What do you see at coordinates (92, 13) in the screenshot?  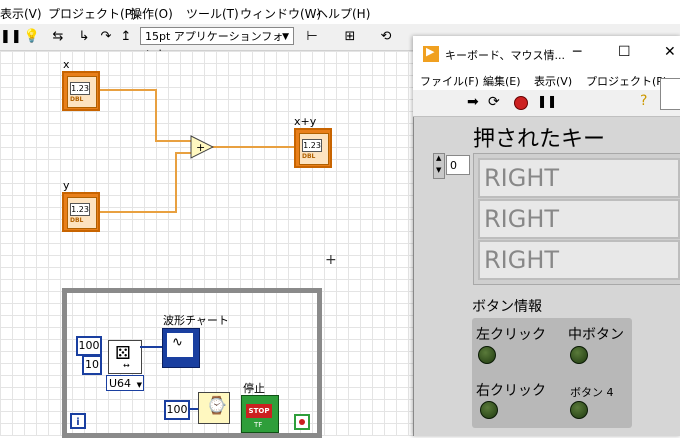 I see `menu-project: プロジェクト(P)` at bounding box center [92, 13].